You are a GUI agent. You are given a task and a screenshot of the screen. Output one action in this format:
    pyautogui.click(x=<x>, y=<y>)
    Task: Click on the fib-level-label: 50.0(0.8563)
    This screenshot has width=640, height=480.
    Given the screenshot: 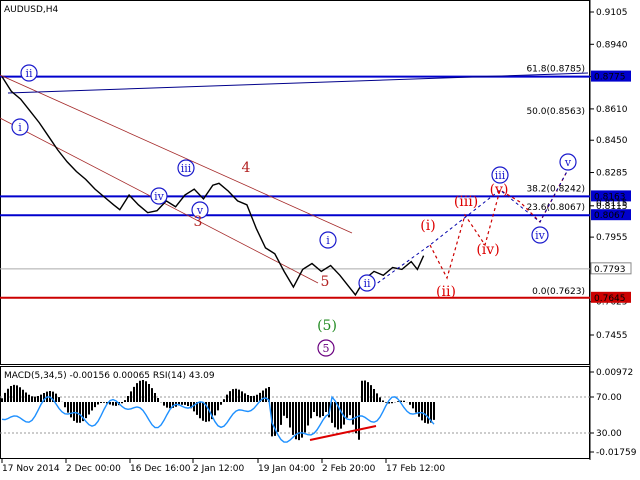 What is the action you would take?
    pyautogui.click(x=555, y=112)
    